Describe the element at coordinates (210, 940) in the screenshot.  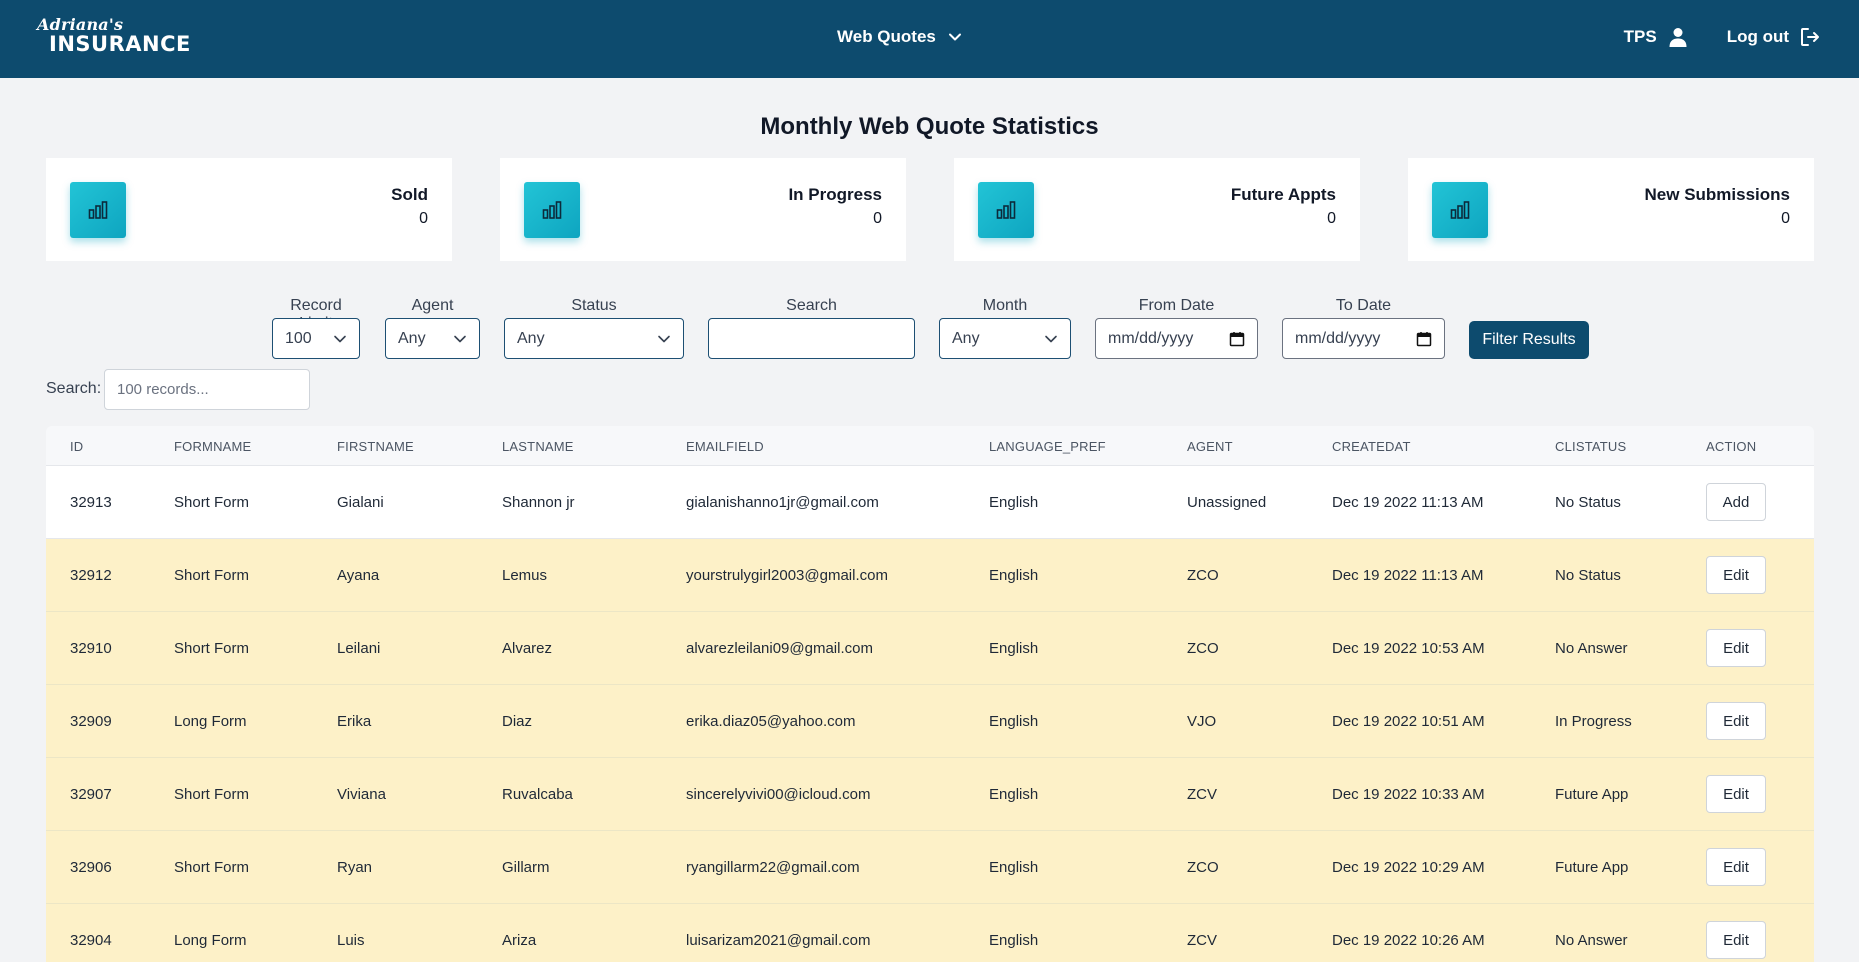
I see `cell-formname: Long Form` at that location.